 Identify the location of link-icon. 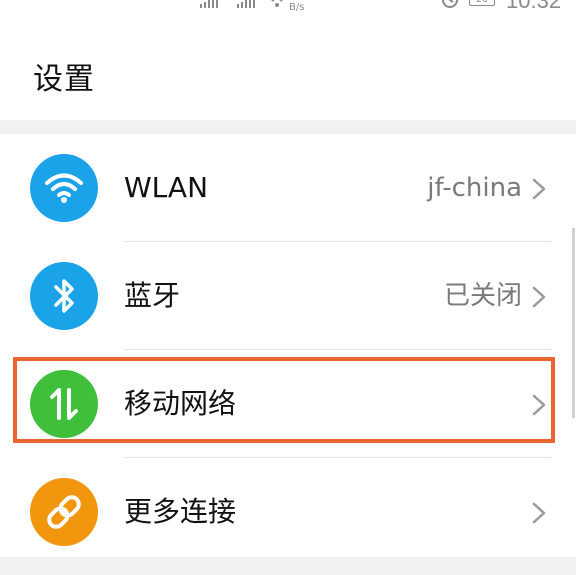
(64, 512).